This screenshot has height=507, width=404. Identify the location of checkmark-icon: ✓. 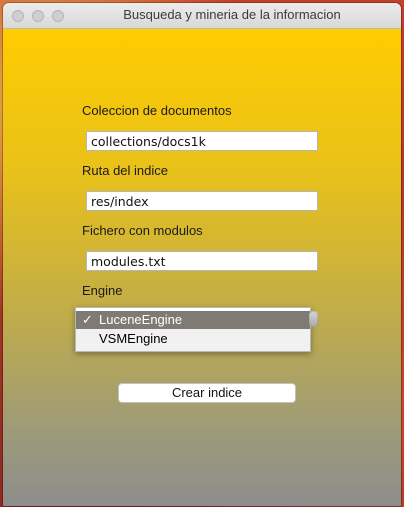
(87, 319).